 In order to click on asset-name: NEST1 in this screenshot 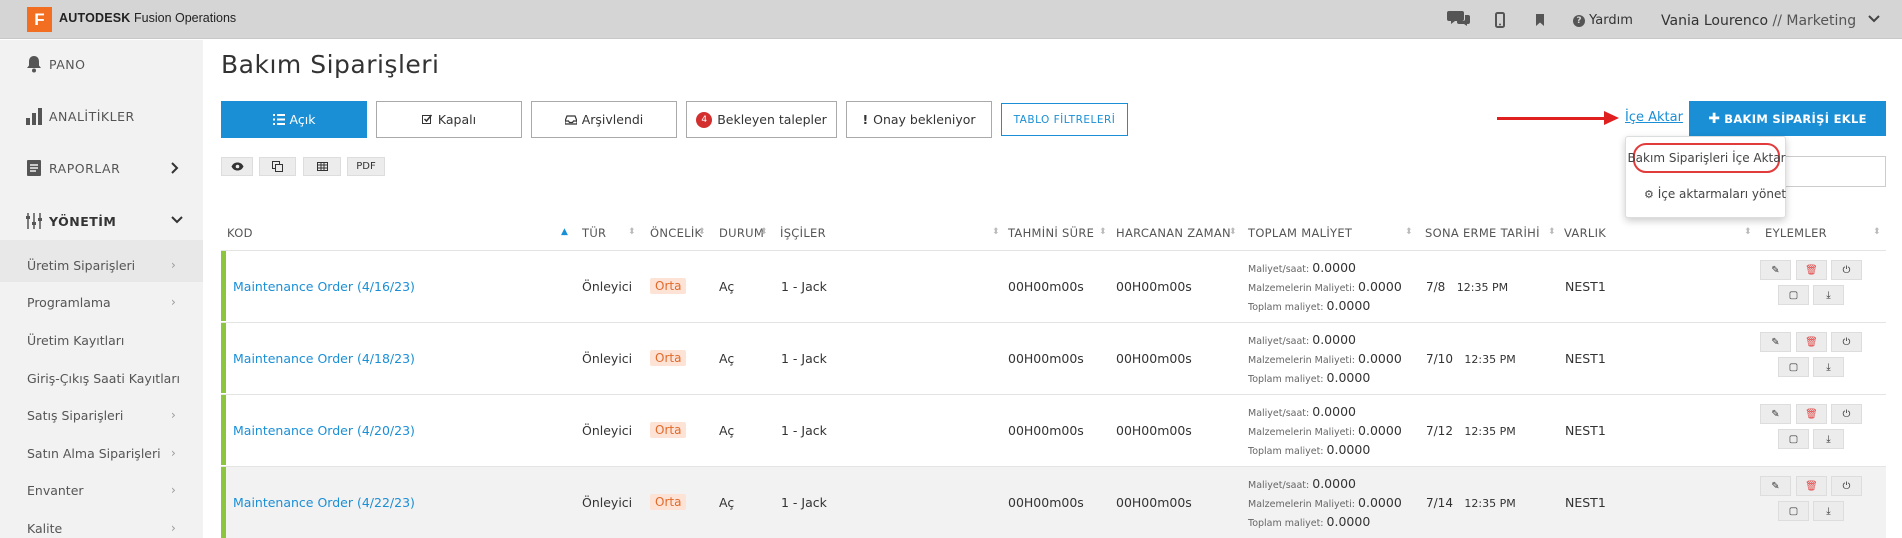, I will do `click(1585, 358)`.